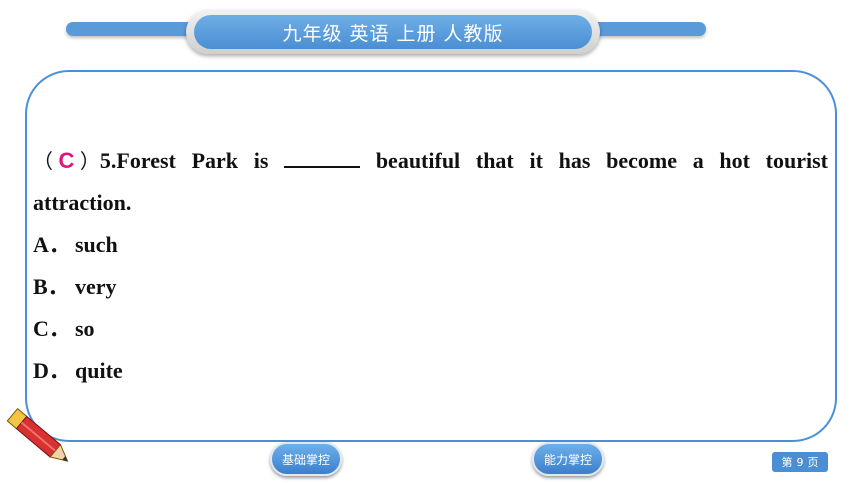 This screenshot has width=860, height=484. I want to click on word: has, so click(574, 160).